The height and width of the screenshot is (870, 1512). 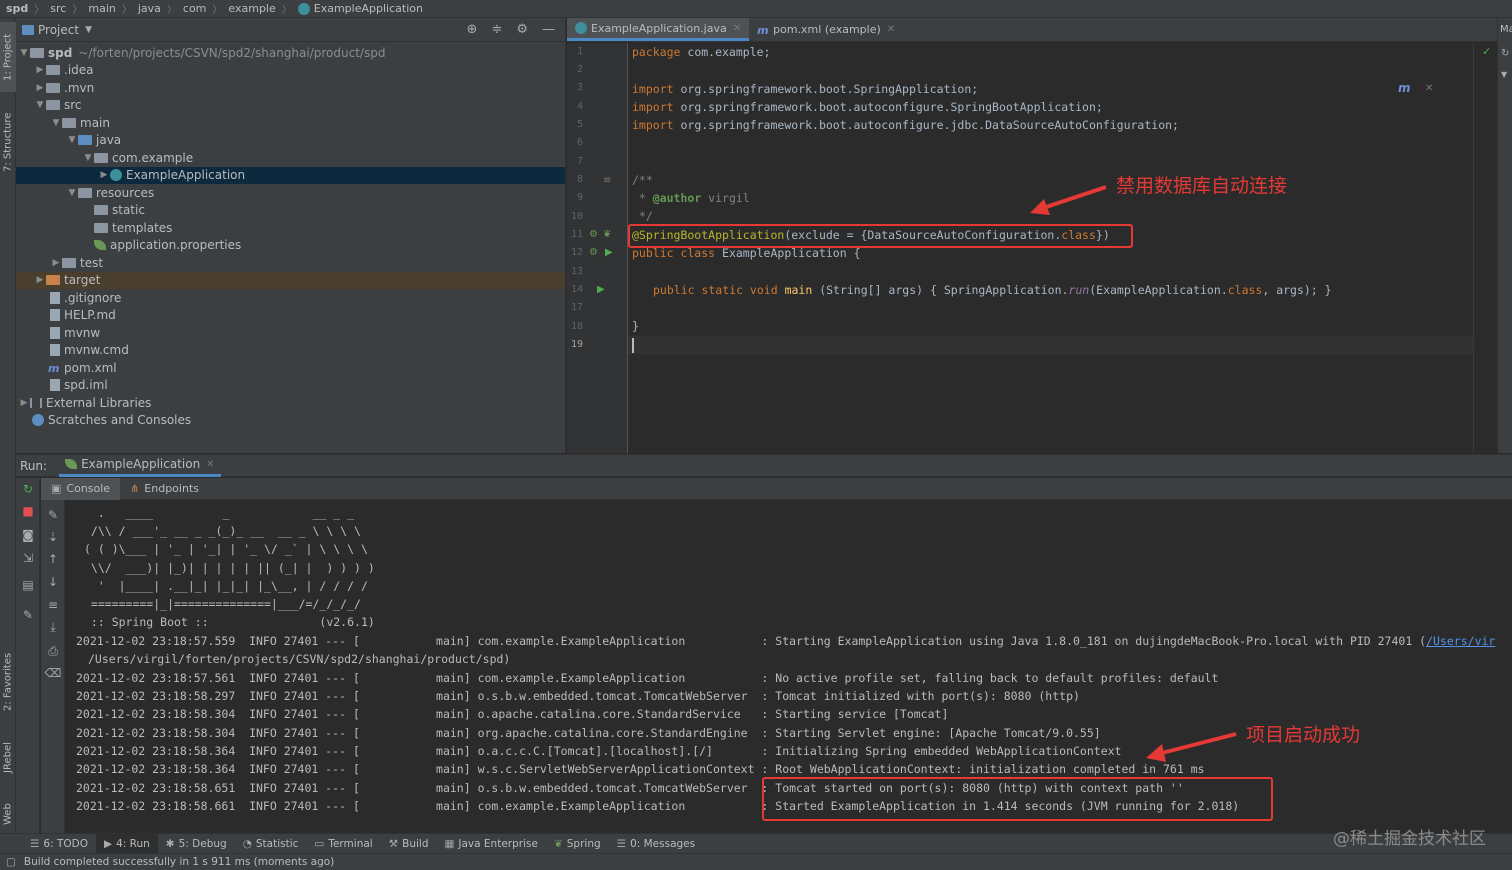 What do you see at coordinates (607, 234) in the screenshot?
I see `spring-leaf-icon: ❦` at bounding box center [607, 234].